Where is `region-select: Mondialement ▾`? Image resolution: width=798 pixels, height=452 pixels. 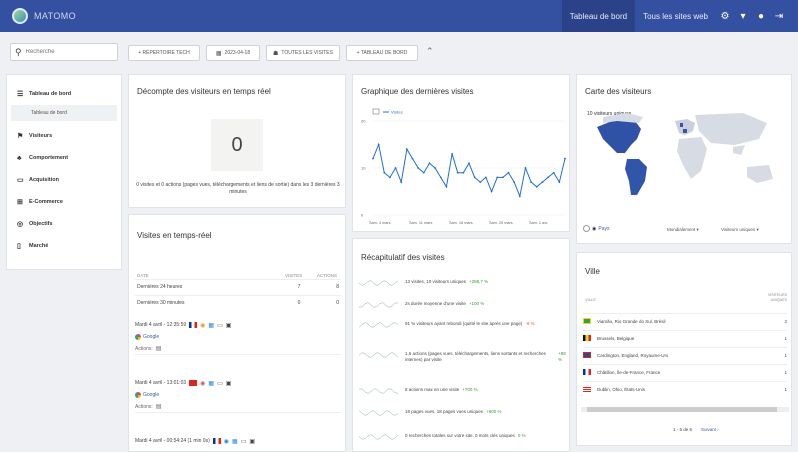
region-select: Mondialement ▾ is located at coordinates (683, 230).